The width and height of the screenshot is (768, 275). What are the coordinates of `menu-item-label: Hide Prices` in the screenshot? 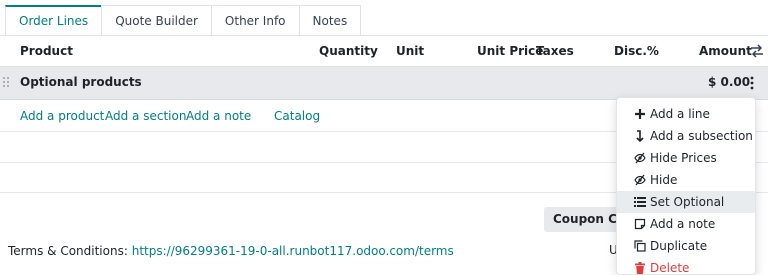 It's located at (683, 158).